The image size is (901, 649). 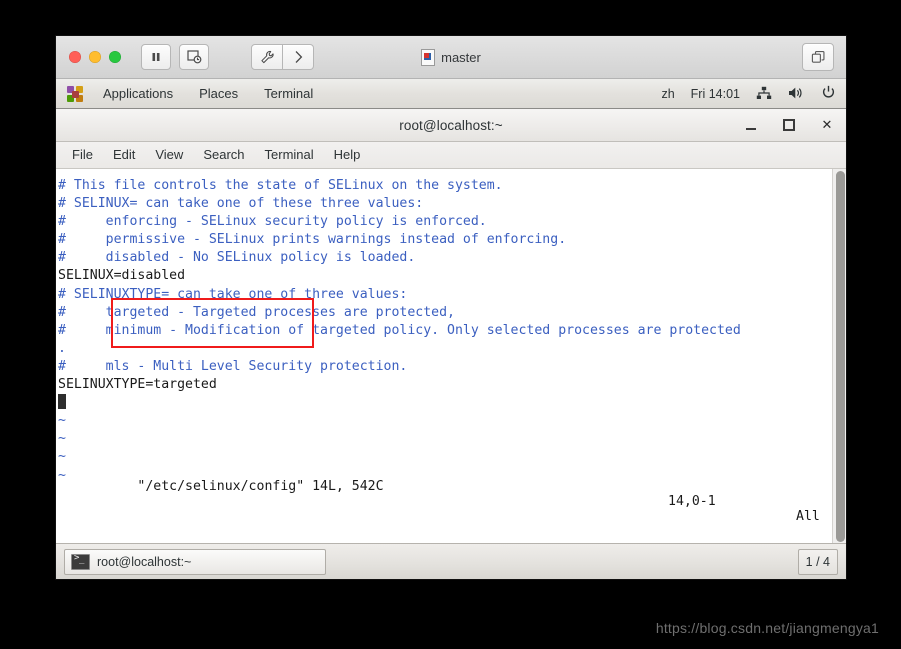 I want to click on terminal-maximize-button, so click(x=789, y=125).